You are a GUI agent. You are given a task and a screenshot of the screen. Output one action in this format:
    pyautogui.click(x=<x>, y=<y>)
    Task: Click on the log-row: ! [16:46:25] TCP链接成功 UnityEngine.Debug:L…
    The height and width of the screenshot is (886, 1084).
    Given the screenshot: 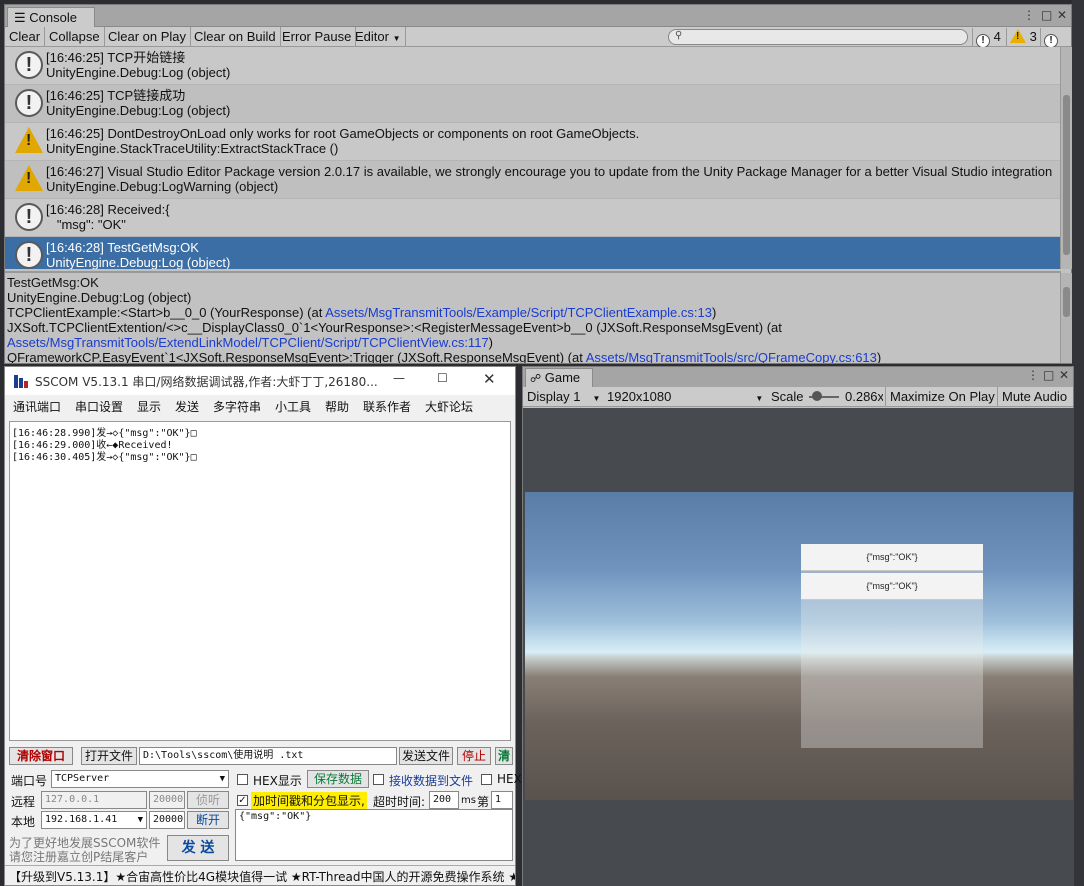 What is the action you would take?
    pyautogui.click(x=533, y=104)
    